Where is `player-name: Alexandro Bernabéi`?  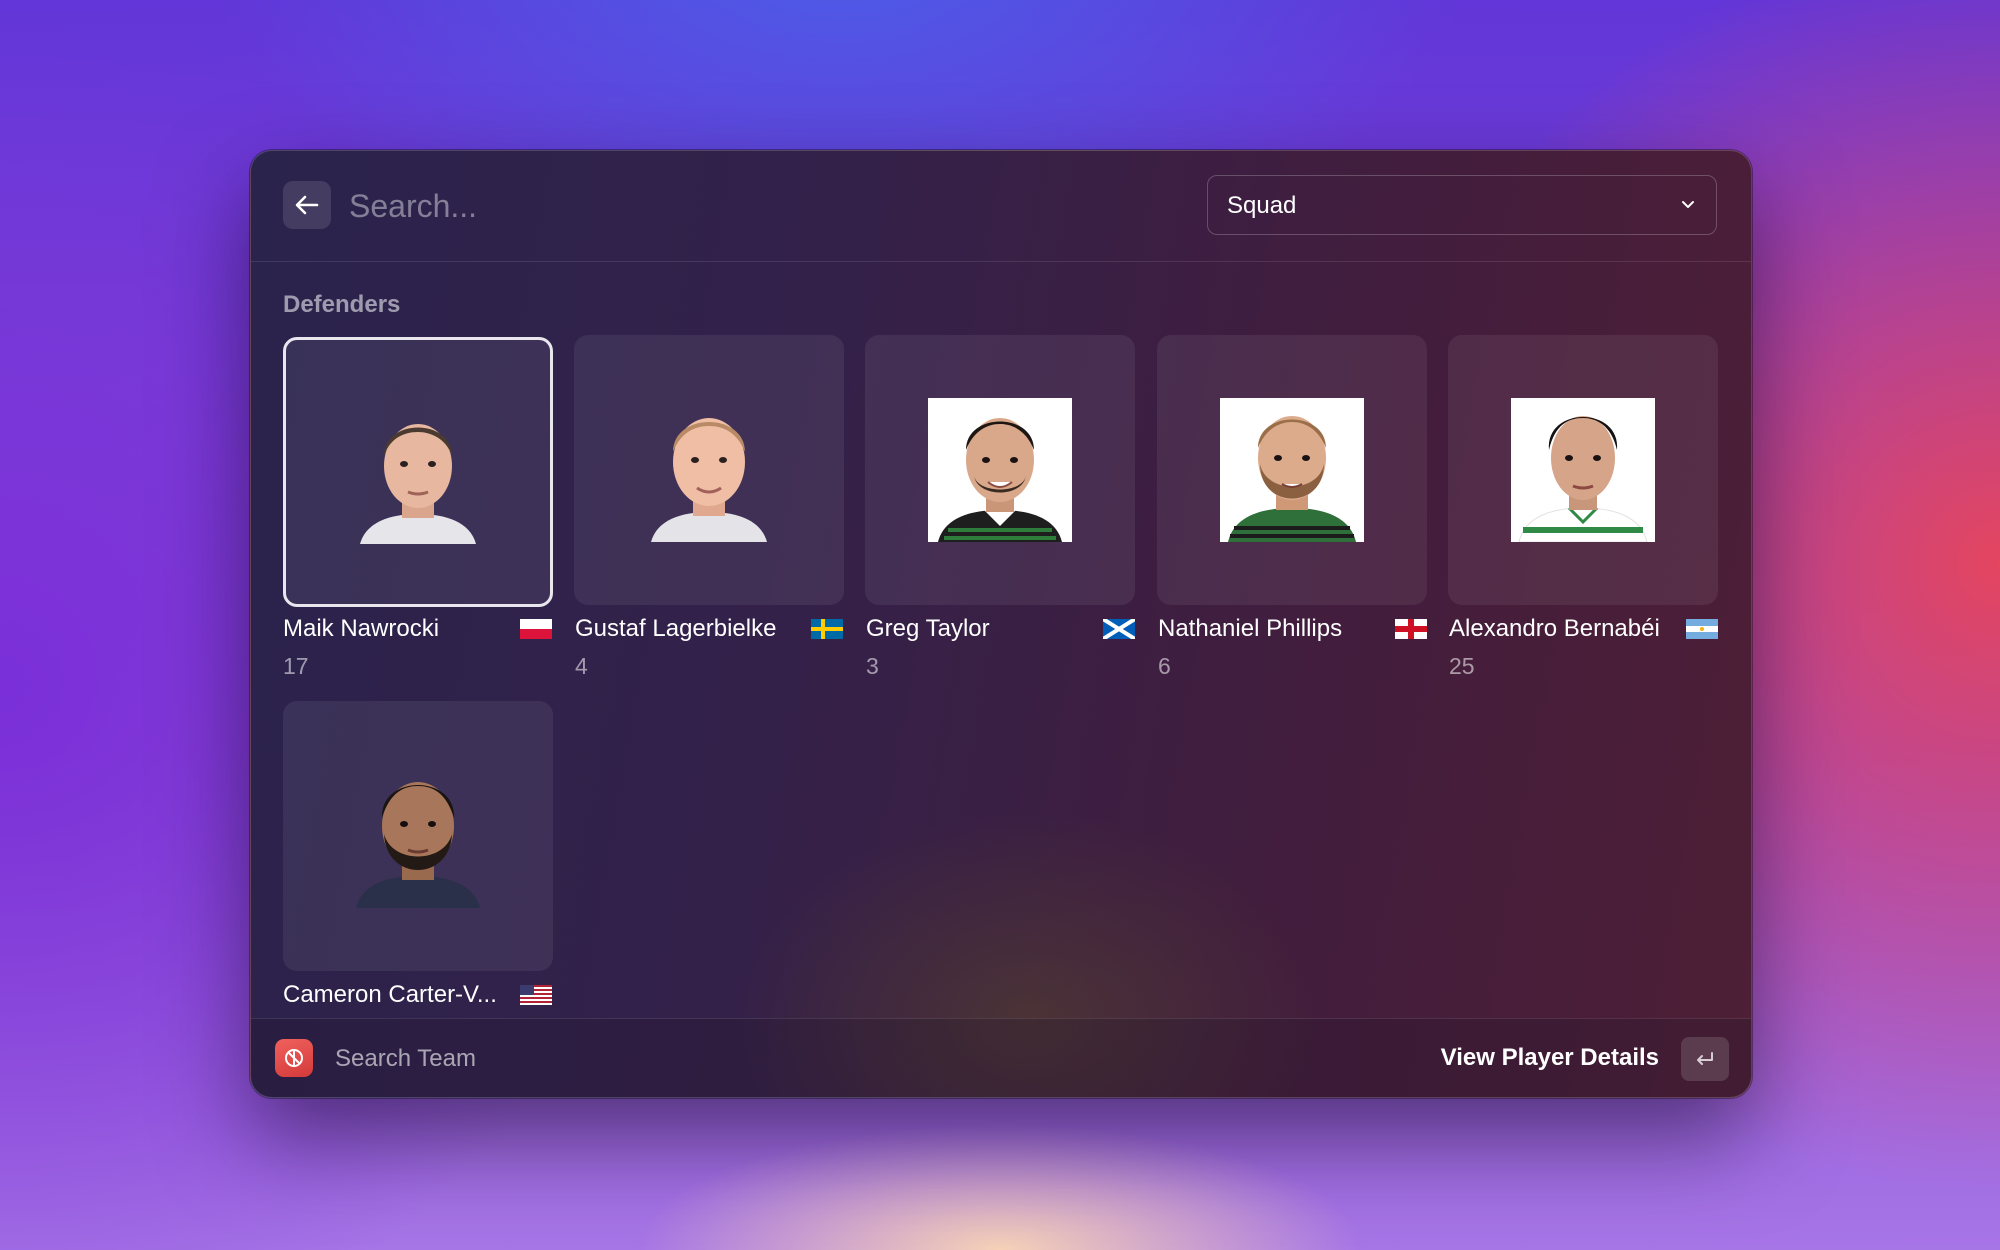 player-name: Alexandro Bernabéi is located at coordinates (1554, 628).